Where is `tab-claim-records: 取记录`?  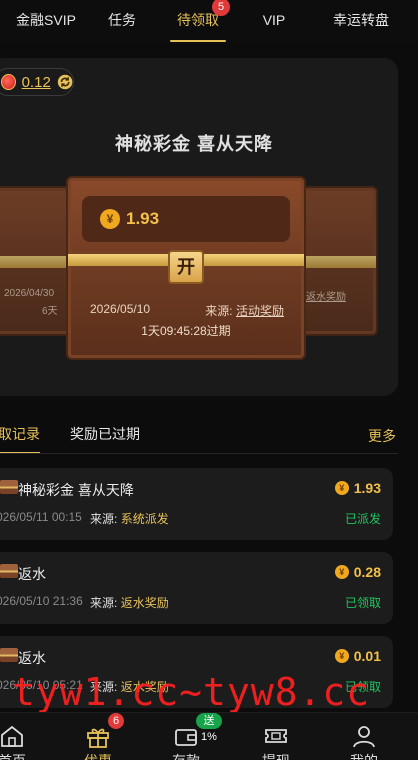
tab-claim-records: 取记录 is located at coordinates (20, 434).